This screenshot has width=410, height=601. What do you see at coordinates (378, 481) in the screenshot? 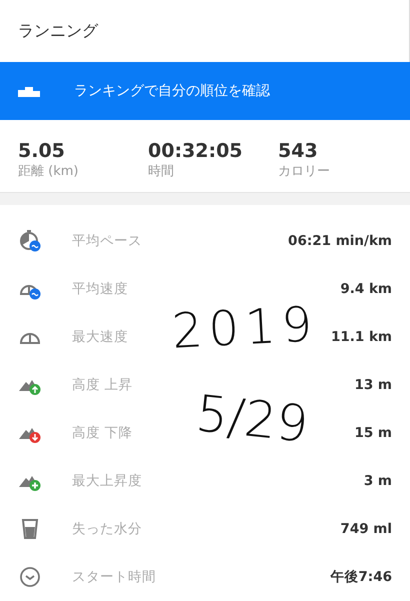
I see `stat-value: 3 m` at bounding box center [378, 481].